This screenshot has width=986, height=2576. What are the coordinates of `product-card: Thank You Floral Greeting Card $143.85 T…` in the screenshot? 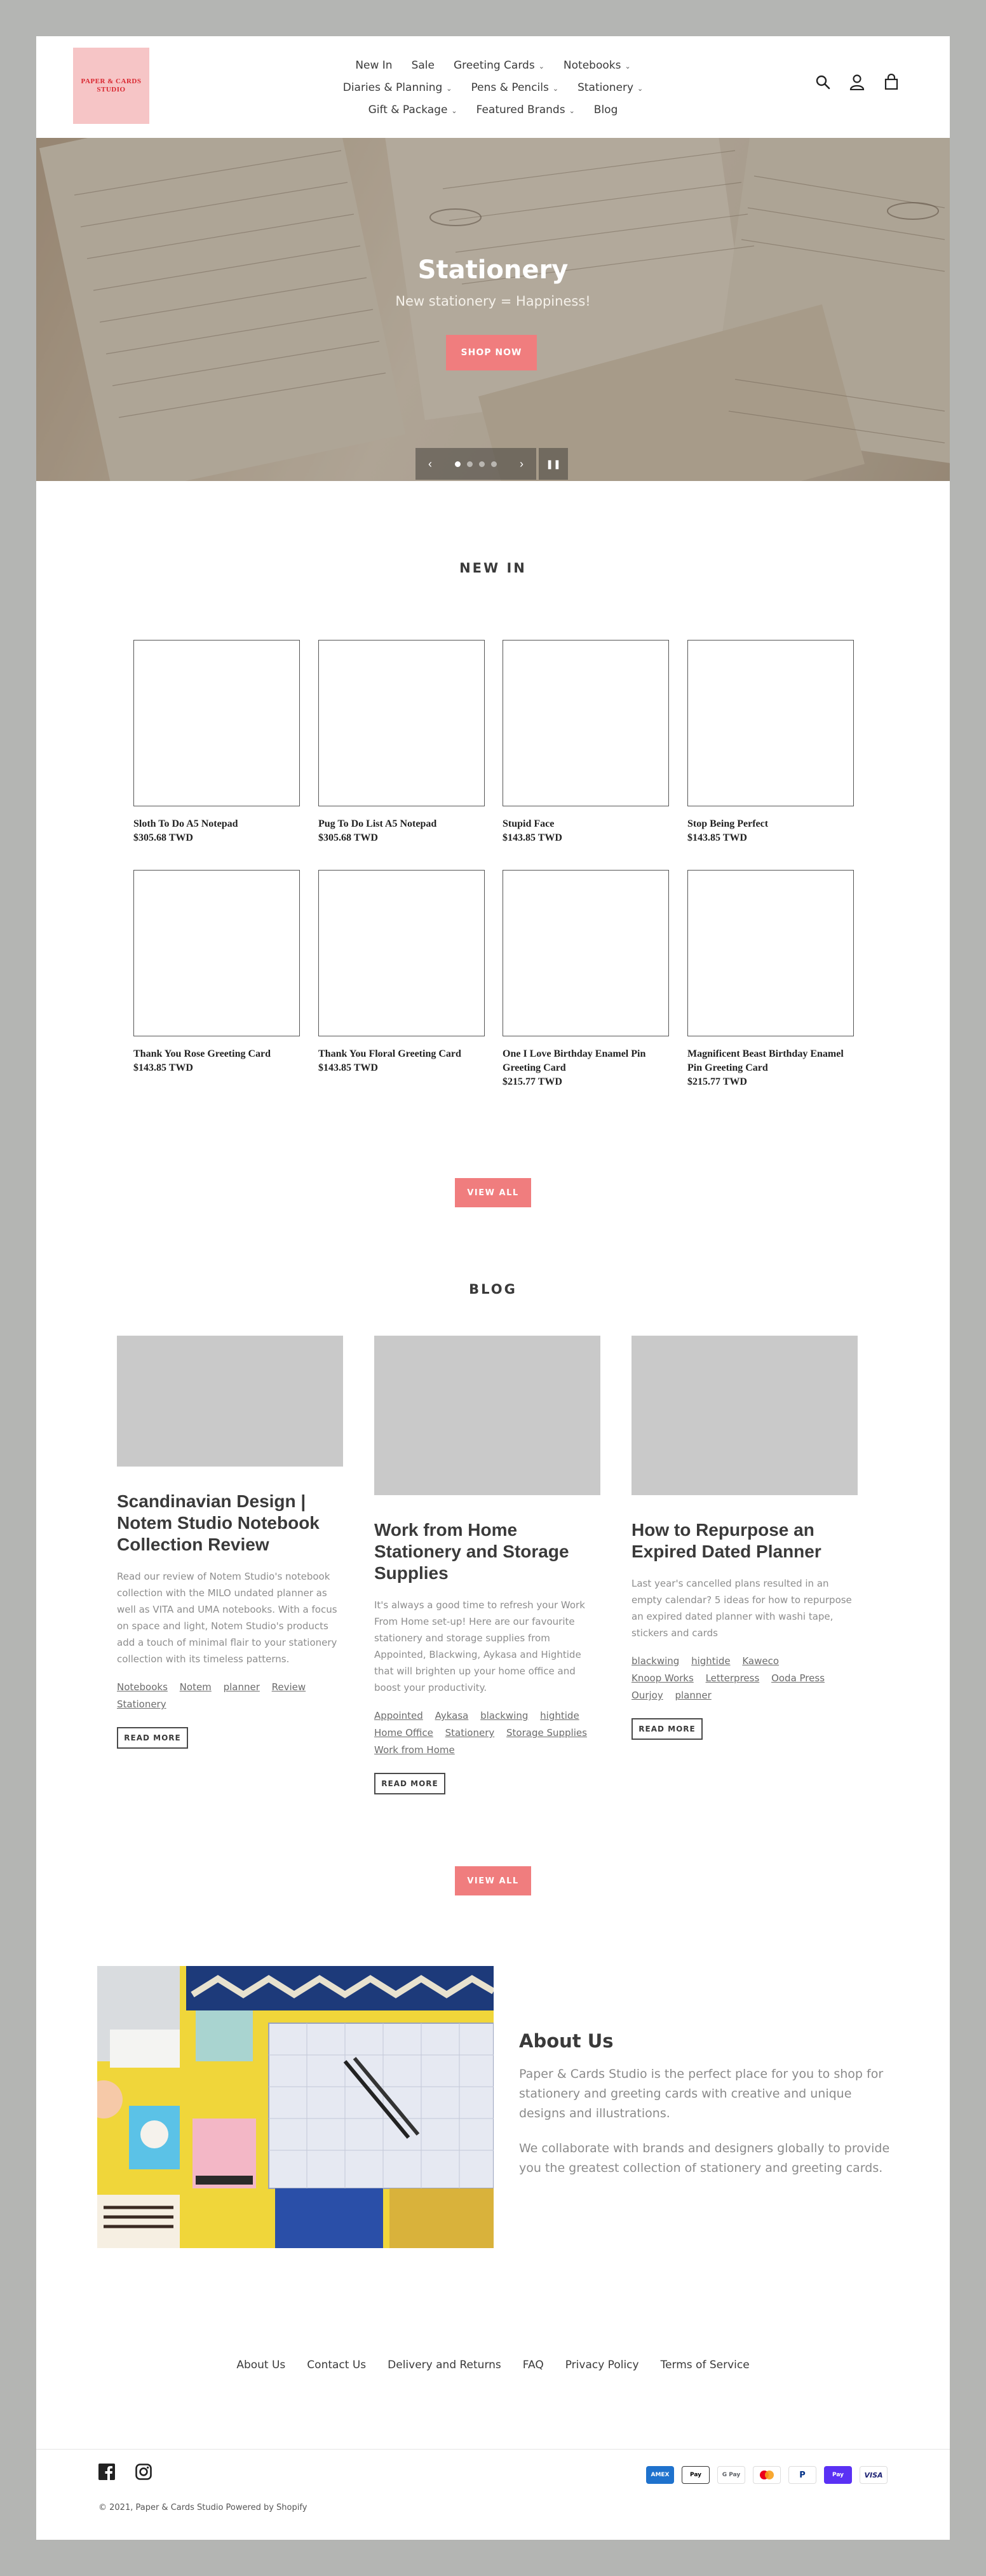 It's located at (401, 972).